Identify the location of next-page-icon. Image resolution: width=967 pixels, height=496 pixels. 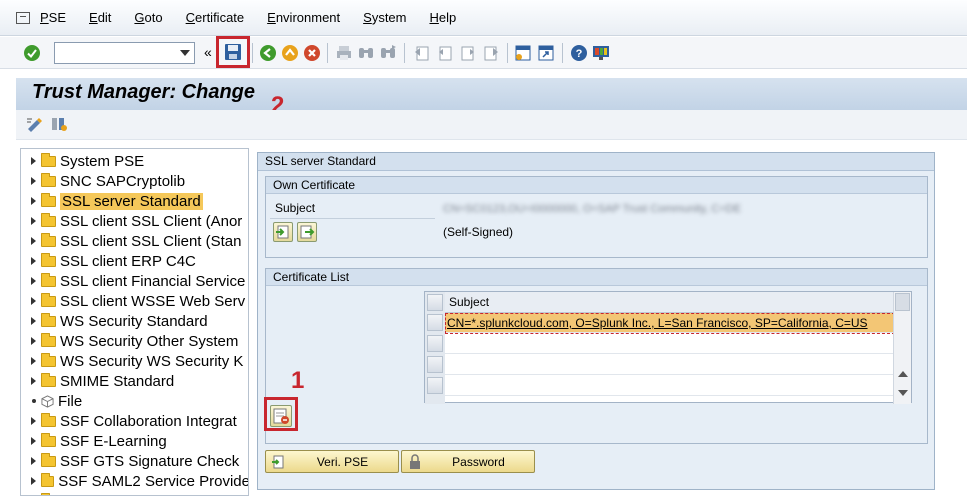
(468, 53).